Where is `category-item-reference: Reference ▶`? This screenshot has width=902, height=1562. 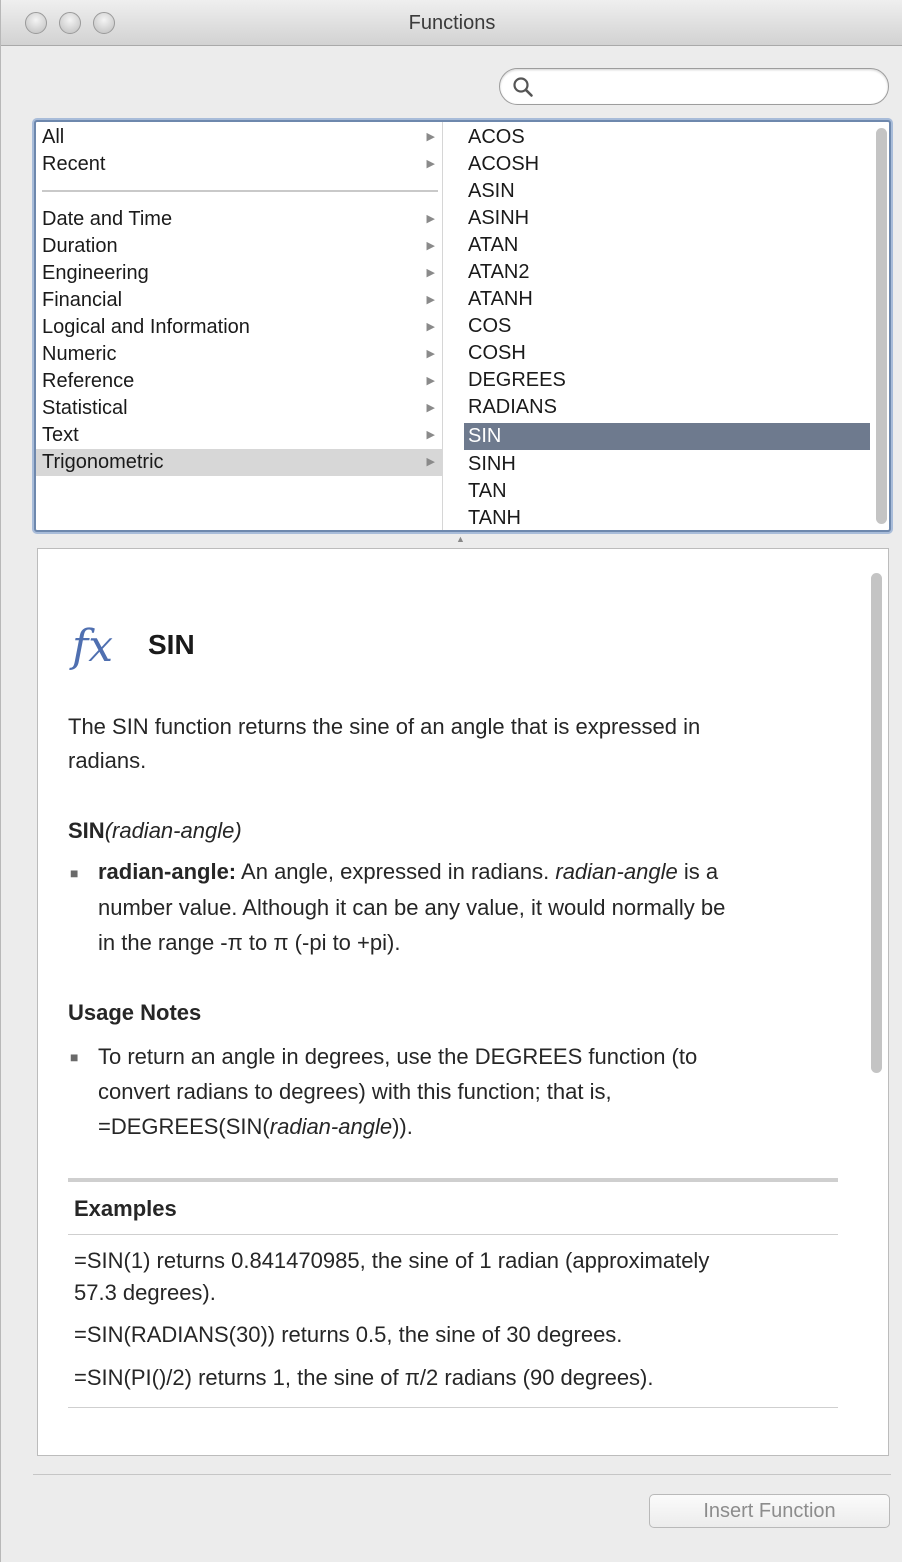 category-item-reference: Reference ▶ is located at coordinates (239, 381).